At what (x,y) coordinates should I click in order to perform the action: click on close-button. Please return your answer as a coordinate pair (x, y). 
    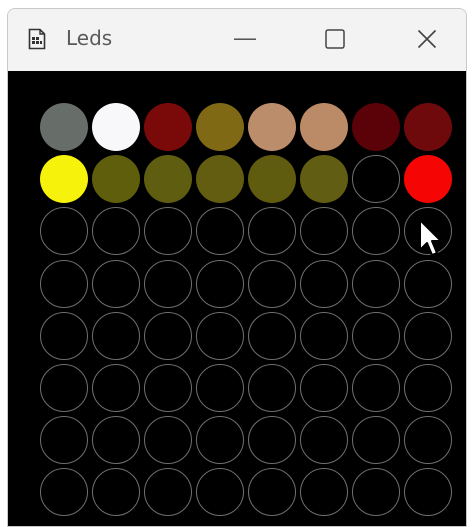
    Looking at the image, I should click on (427, 39).